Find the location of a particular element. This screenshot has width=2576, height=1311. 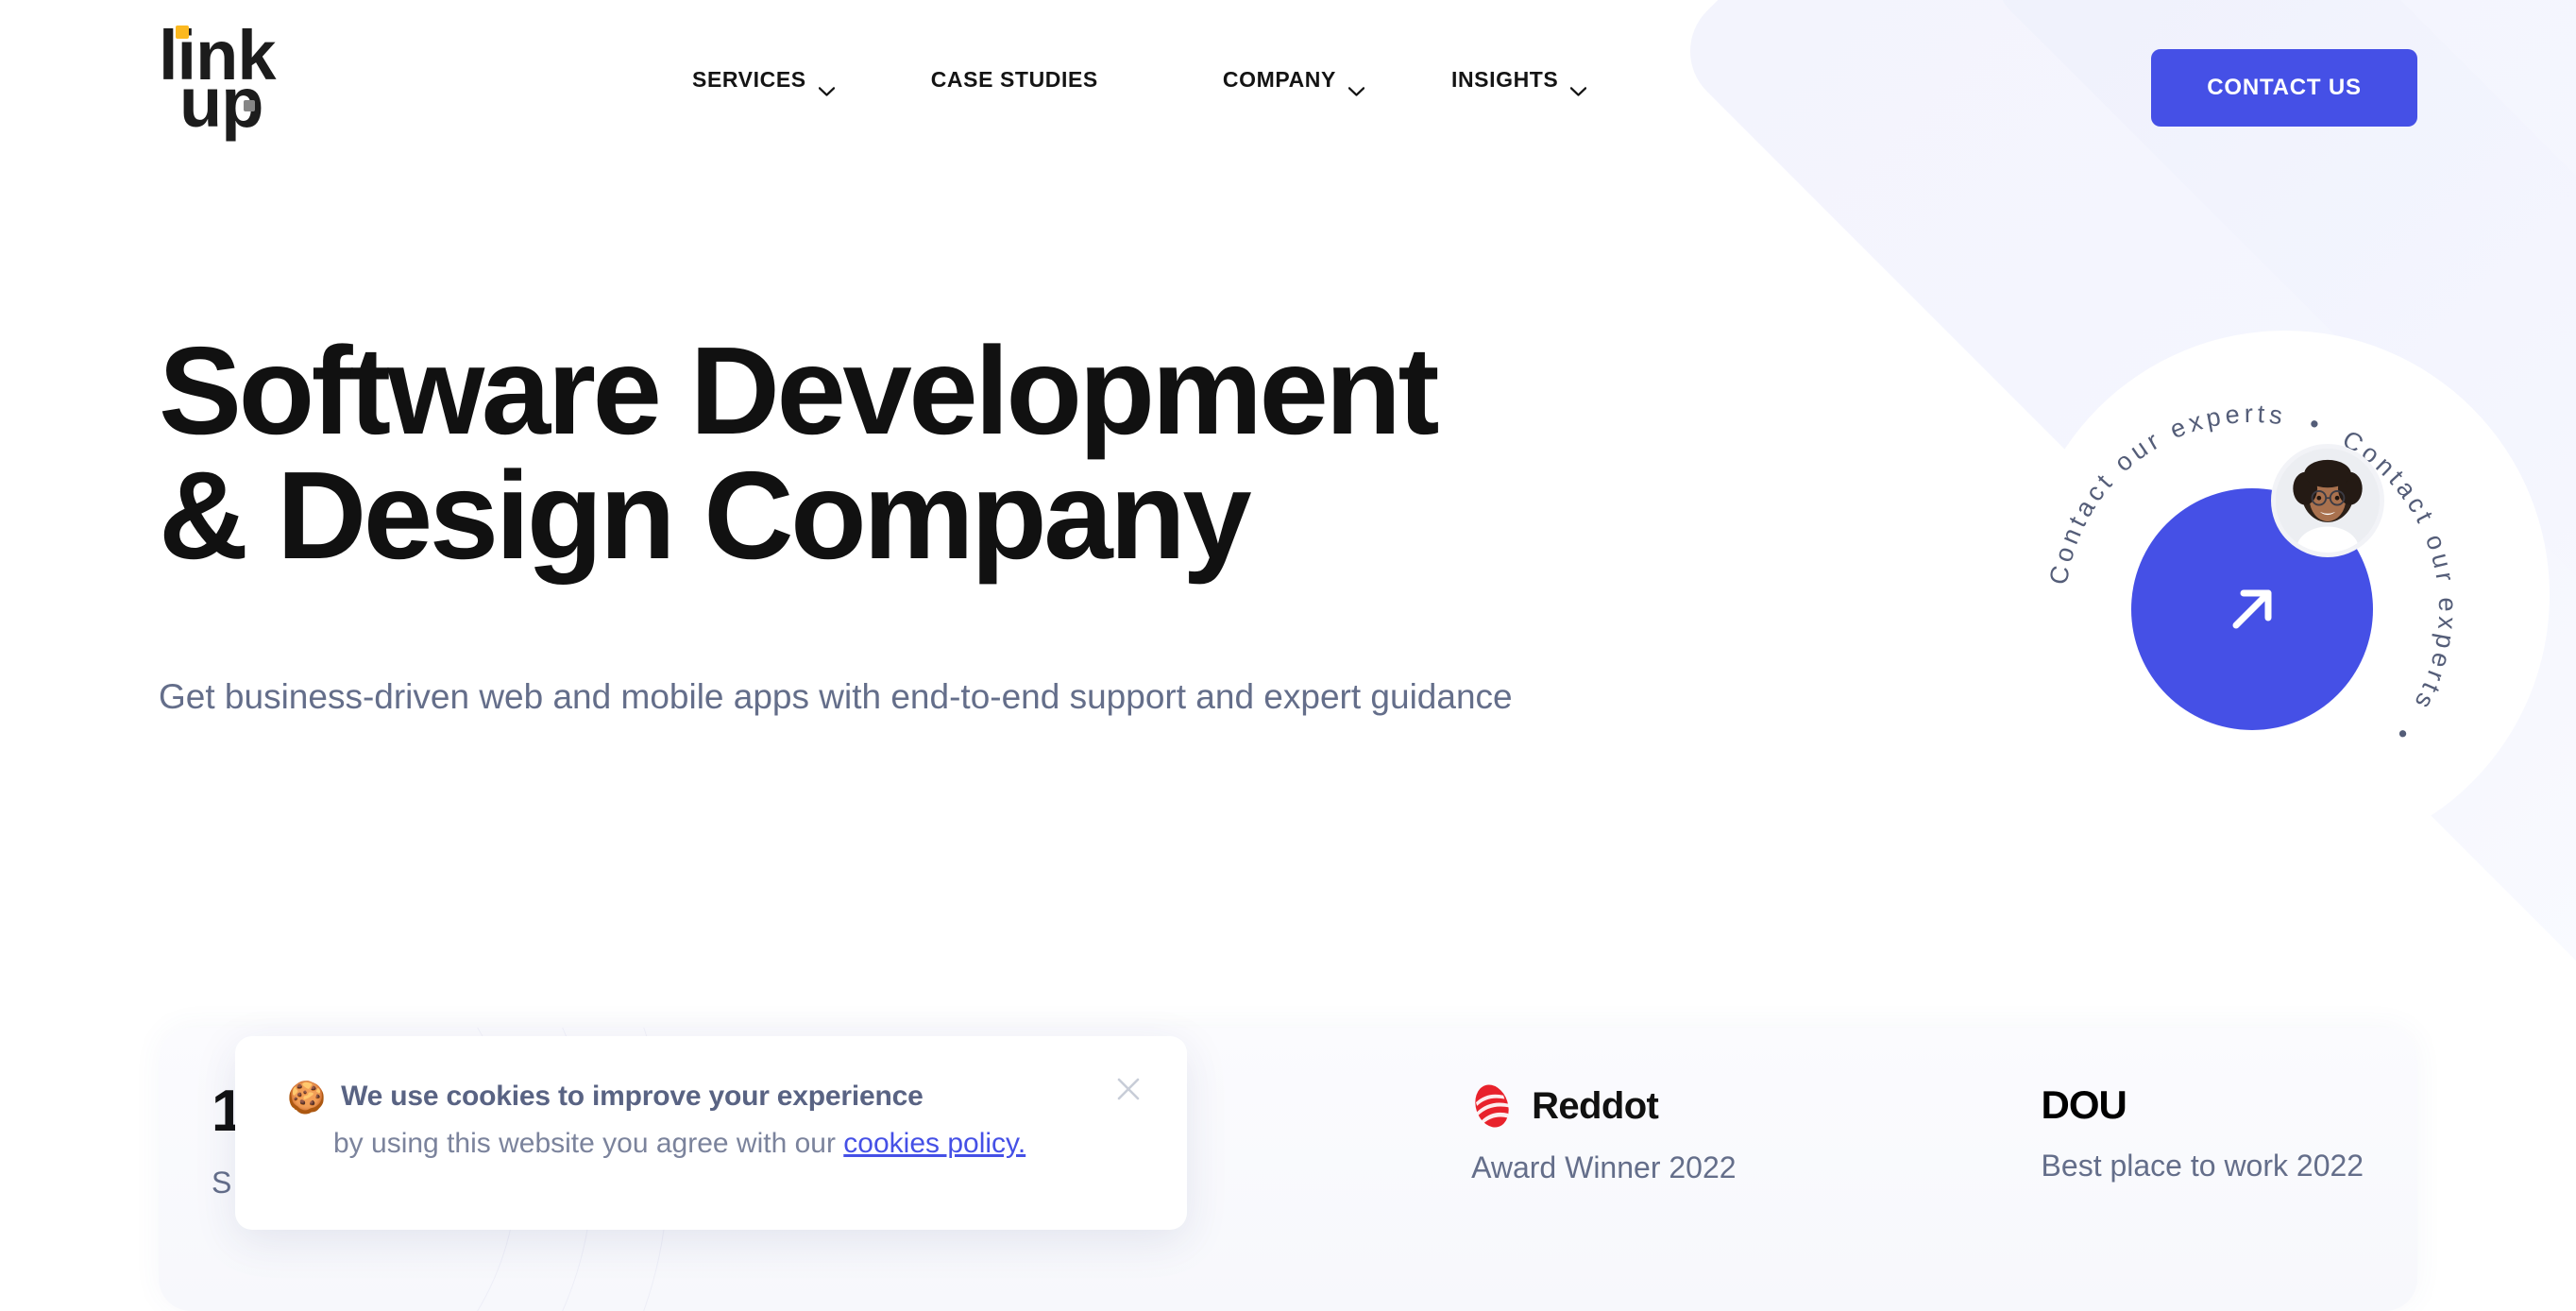

nav-item-insights: INSIGHTS is located at coordinates (1518, 81).